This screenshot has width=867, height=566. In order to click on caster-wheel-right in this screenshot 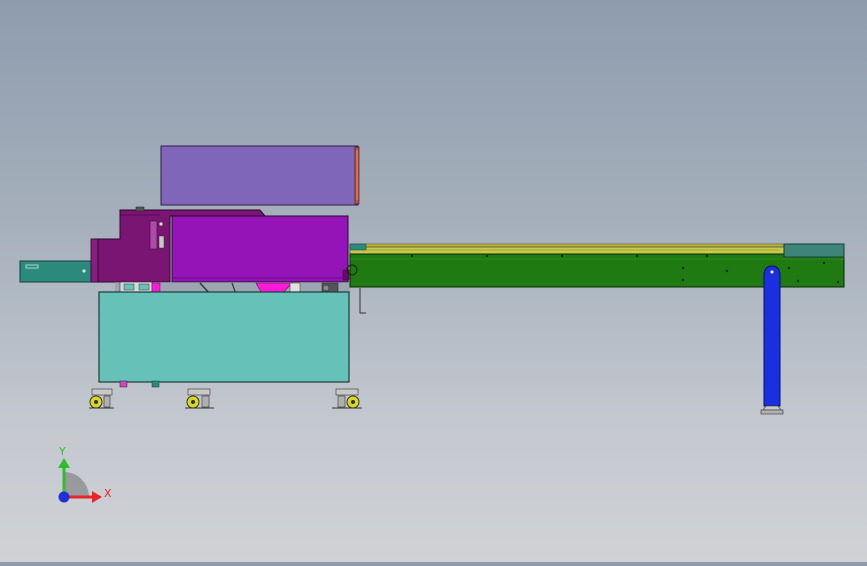, I will do `click(347, 398)`.